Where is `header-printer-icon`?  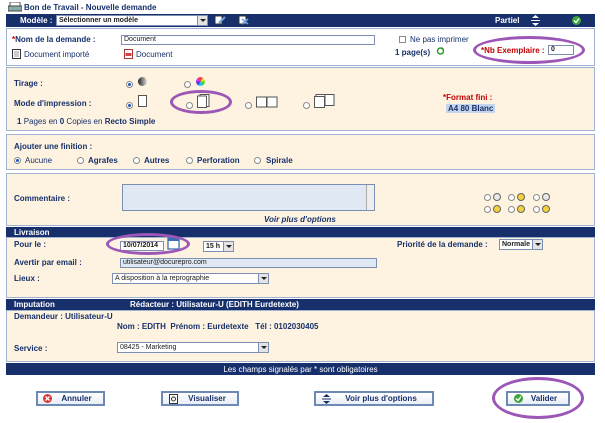 header-printer-icon is located at coordinates (15, 6).